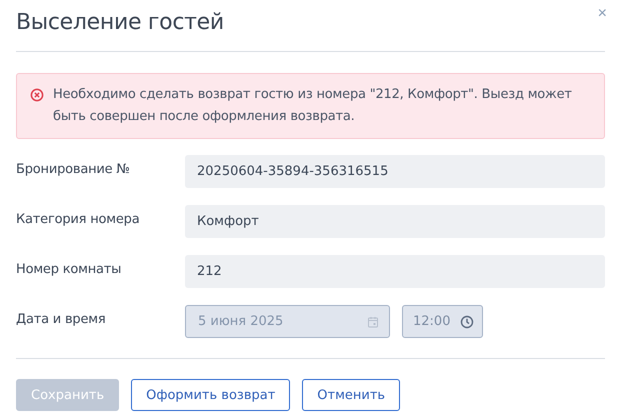 The height and width of the screenshot is (416, 621). I want to click on dialog-title: Выселение гостей, so click(120, 22).